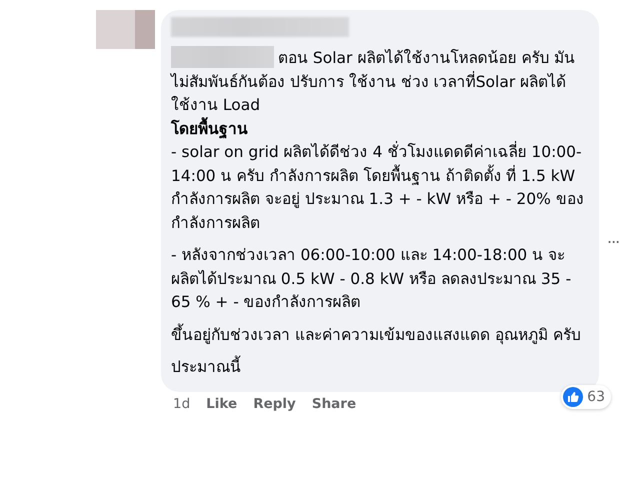 The image size is (621, 478). What do you see at coordinates (376, 335) in the screenshot?
I see `comment-text: ขึ้นอยู่กับช่วงเวลา และค่าความเข้มของแสงแดด อุณหภูมิ ครับ` at bounding box center [376, 335].